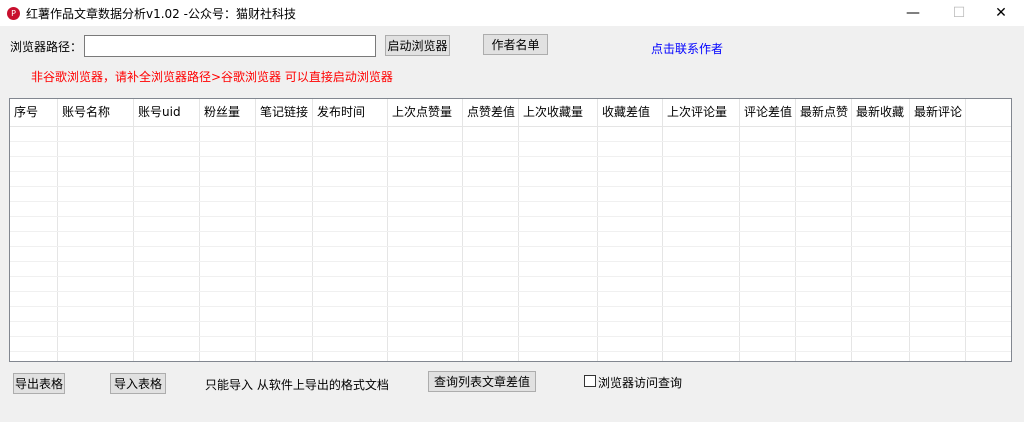 This screenshot has height=422, width=1024. What do you see at coordinates (768, 112) in the screenshot?
I see `column-header: 评论差值` at bounding box center [768, 112].